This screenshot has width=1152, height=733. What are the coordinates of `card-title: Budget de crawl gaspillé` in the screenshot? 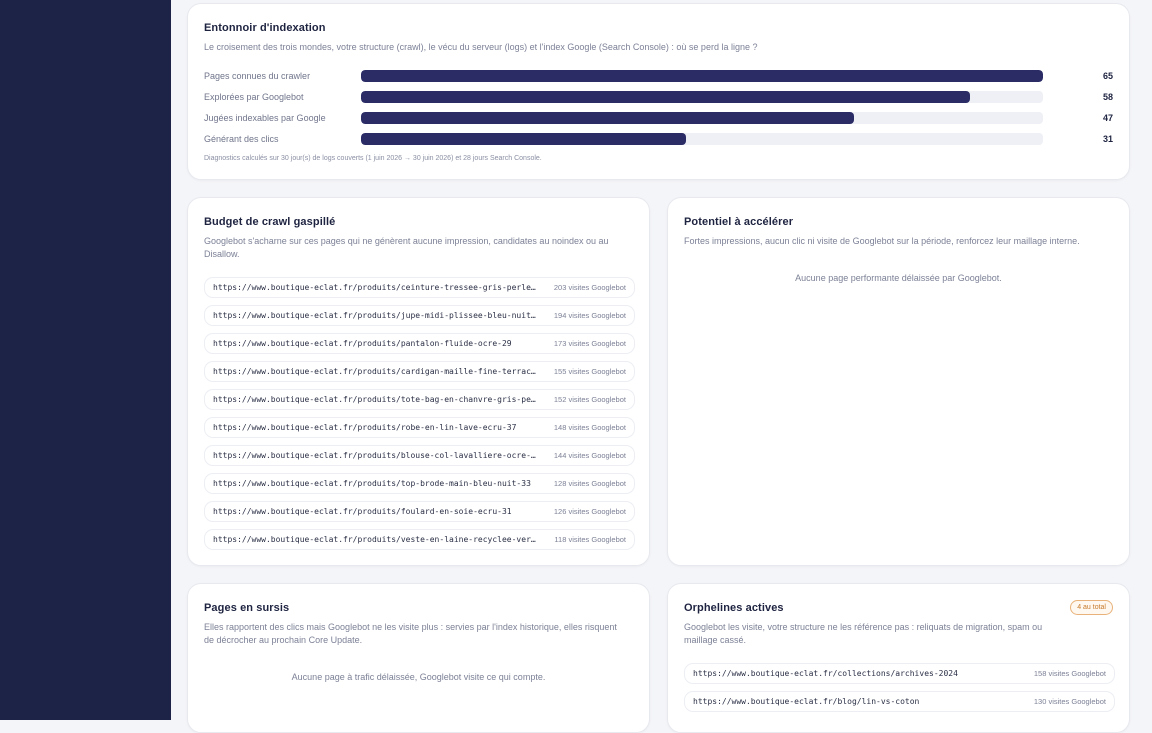 It's located at (270, 222).